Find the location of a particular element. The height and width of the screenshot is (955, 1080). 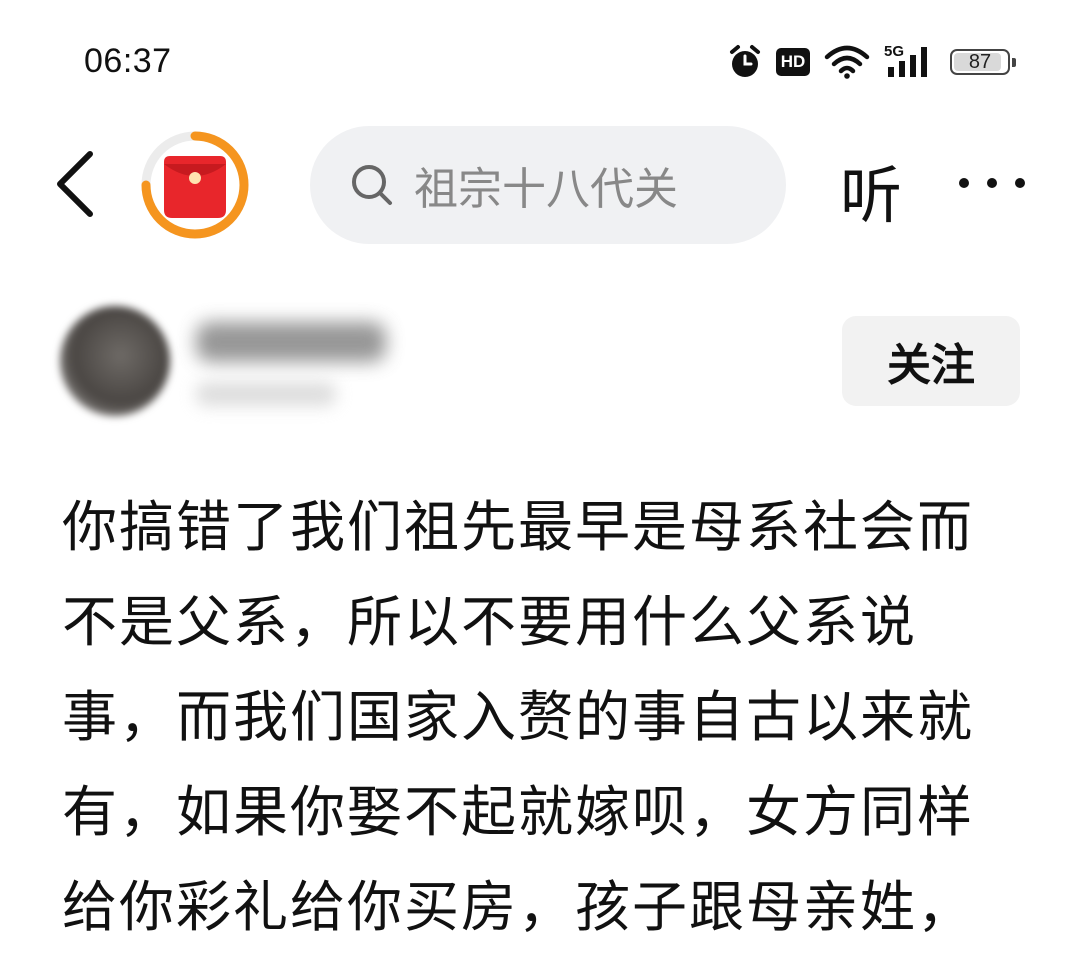

user-subline-blurred is located at coordinates (266, 394).